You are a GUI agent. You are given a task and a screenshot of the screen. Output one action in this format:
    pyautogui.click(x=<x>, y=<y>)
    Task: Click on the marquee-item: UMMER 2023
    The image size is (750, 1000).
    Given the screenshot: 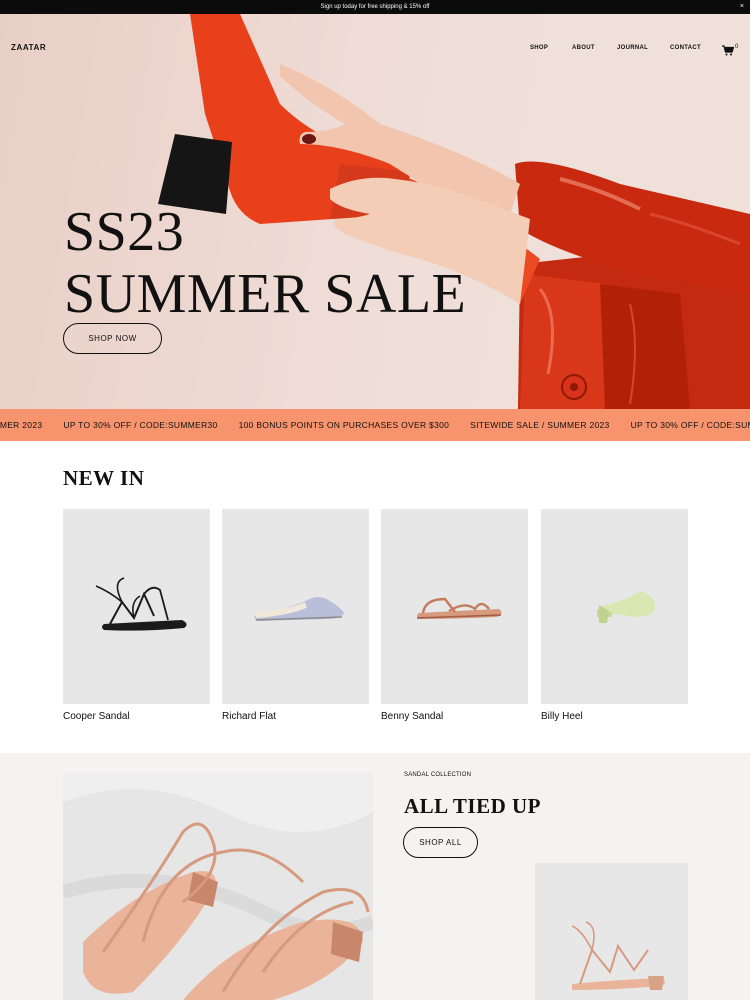 What is the action you would take?
    pyautogui.click(x=21, y=425)
    